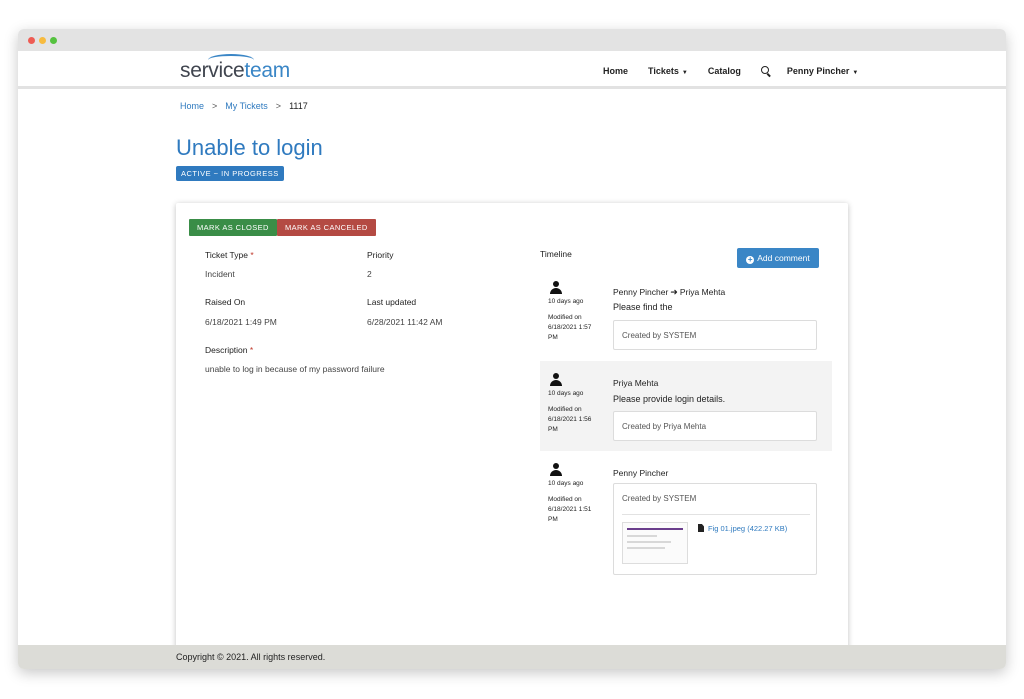 This screenshot has height=699, width=1024. Describe the element at coordinates (750, 259) in the screenshot. I see `plus-circle-icon: +` at that location.